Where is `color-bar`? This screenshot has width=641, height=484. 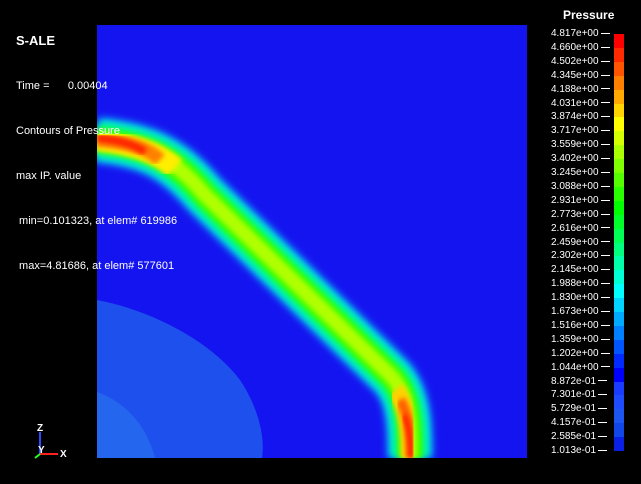 color-bar is located at coordinates (619, 243).